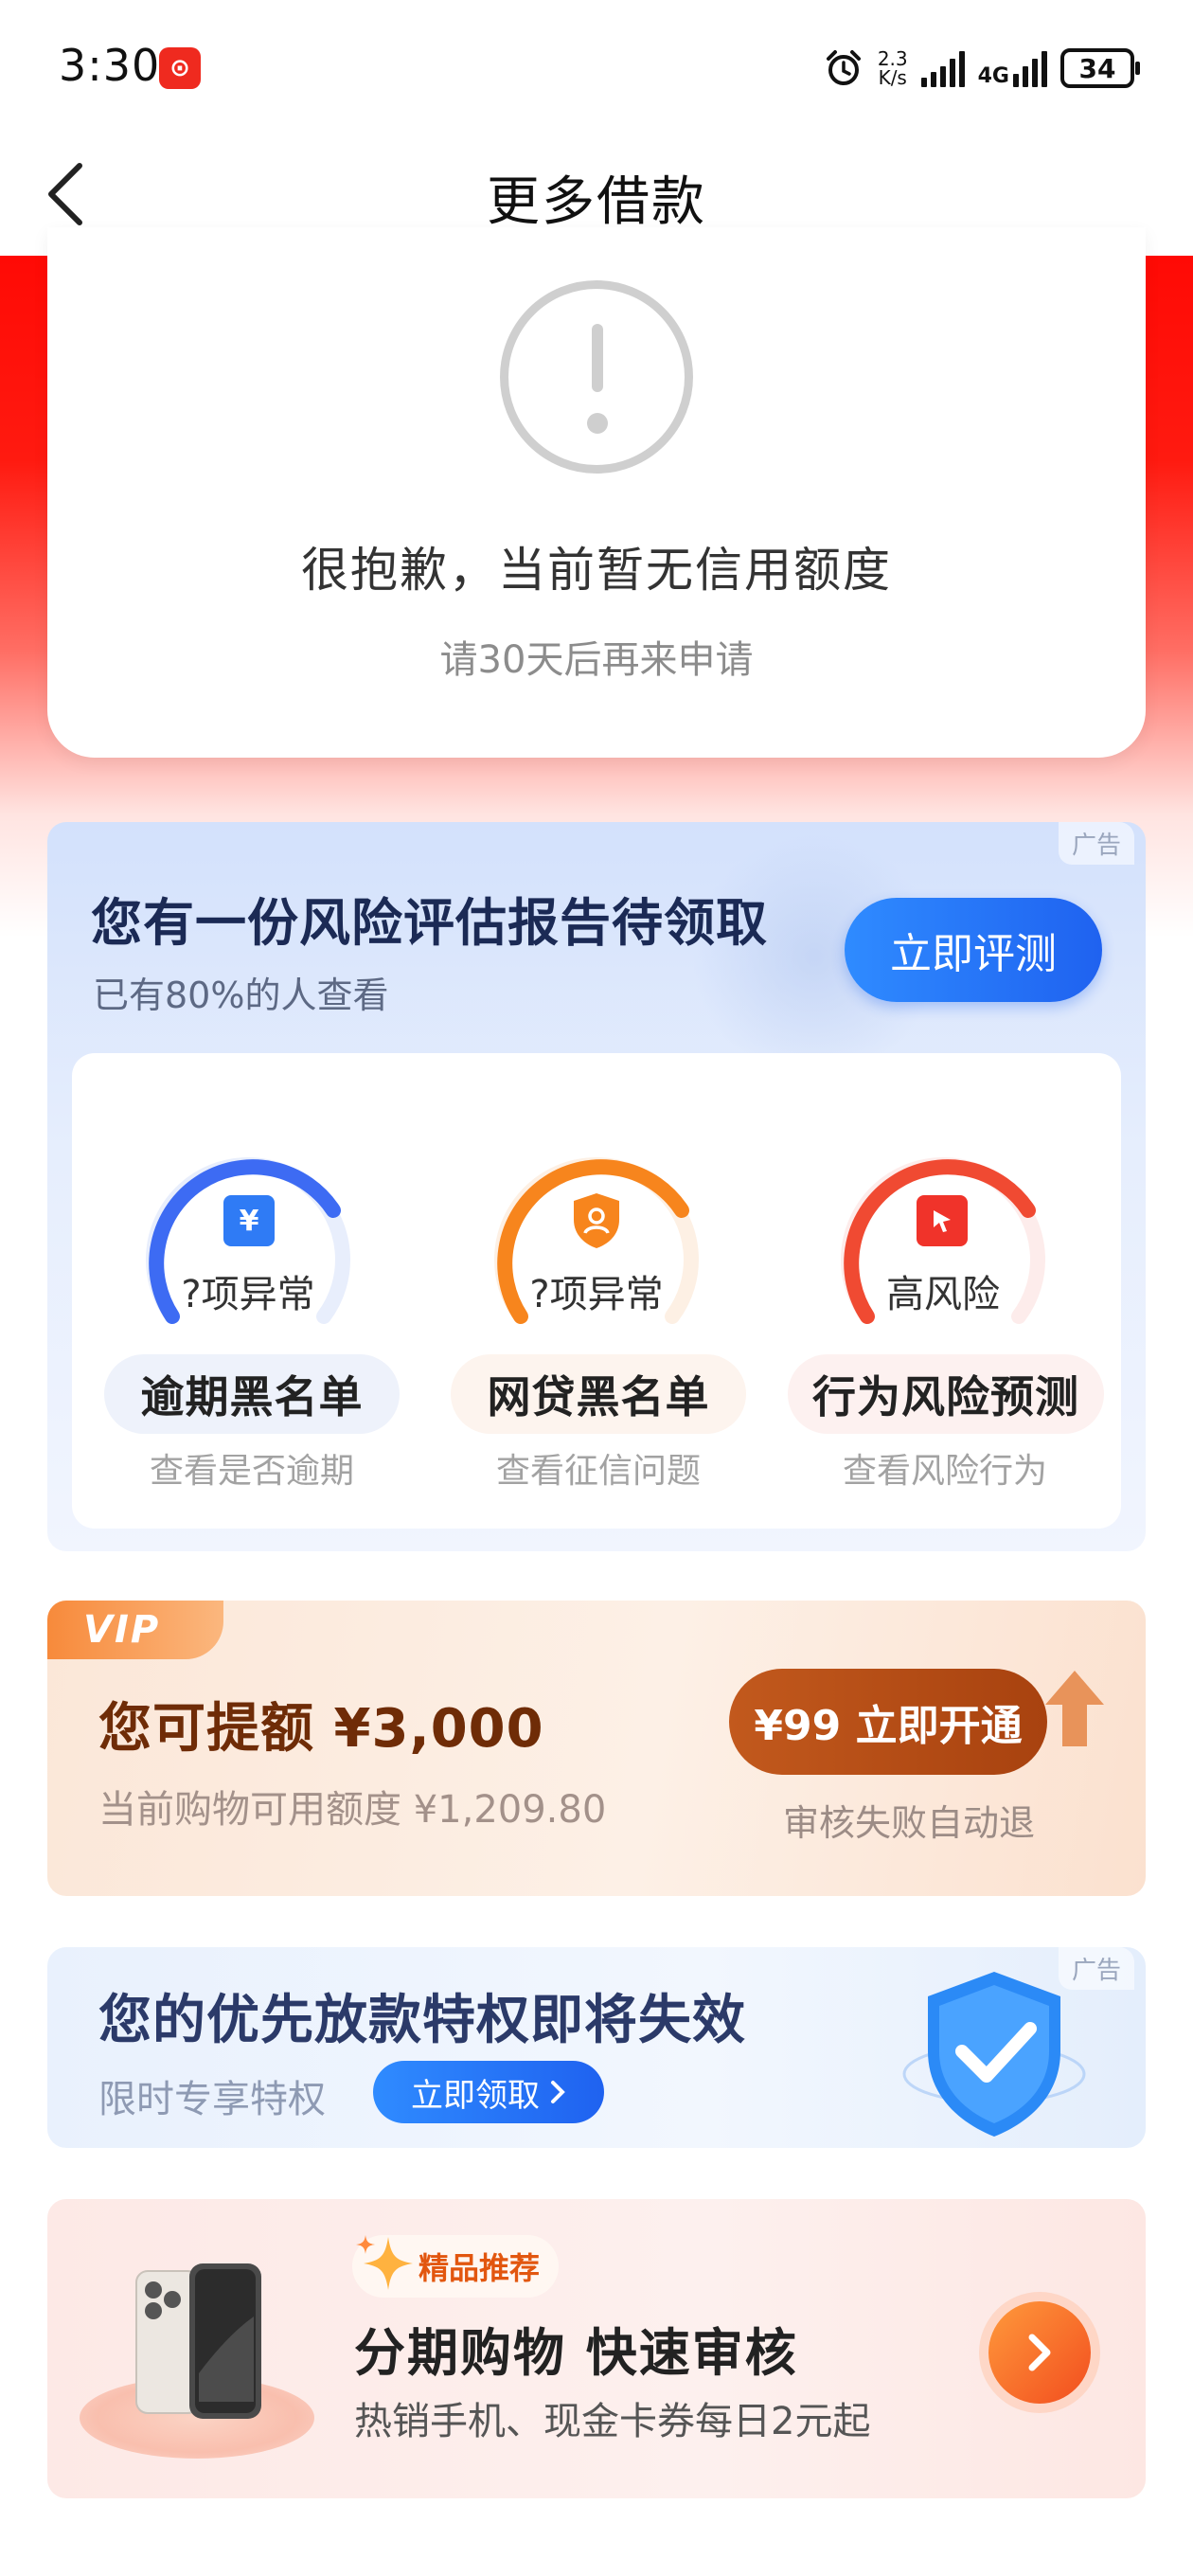 This screenshot has height=2576, width=1193. What do you see at coordinates (973, 950) in the screenshot?
I see `evaluate-now-button: 立即评测` at bounding box center [973, 950].